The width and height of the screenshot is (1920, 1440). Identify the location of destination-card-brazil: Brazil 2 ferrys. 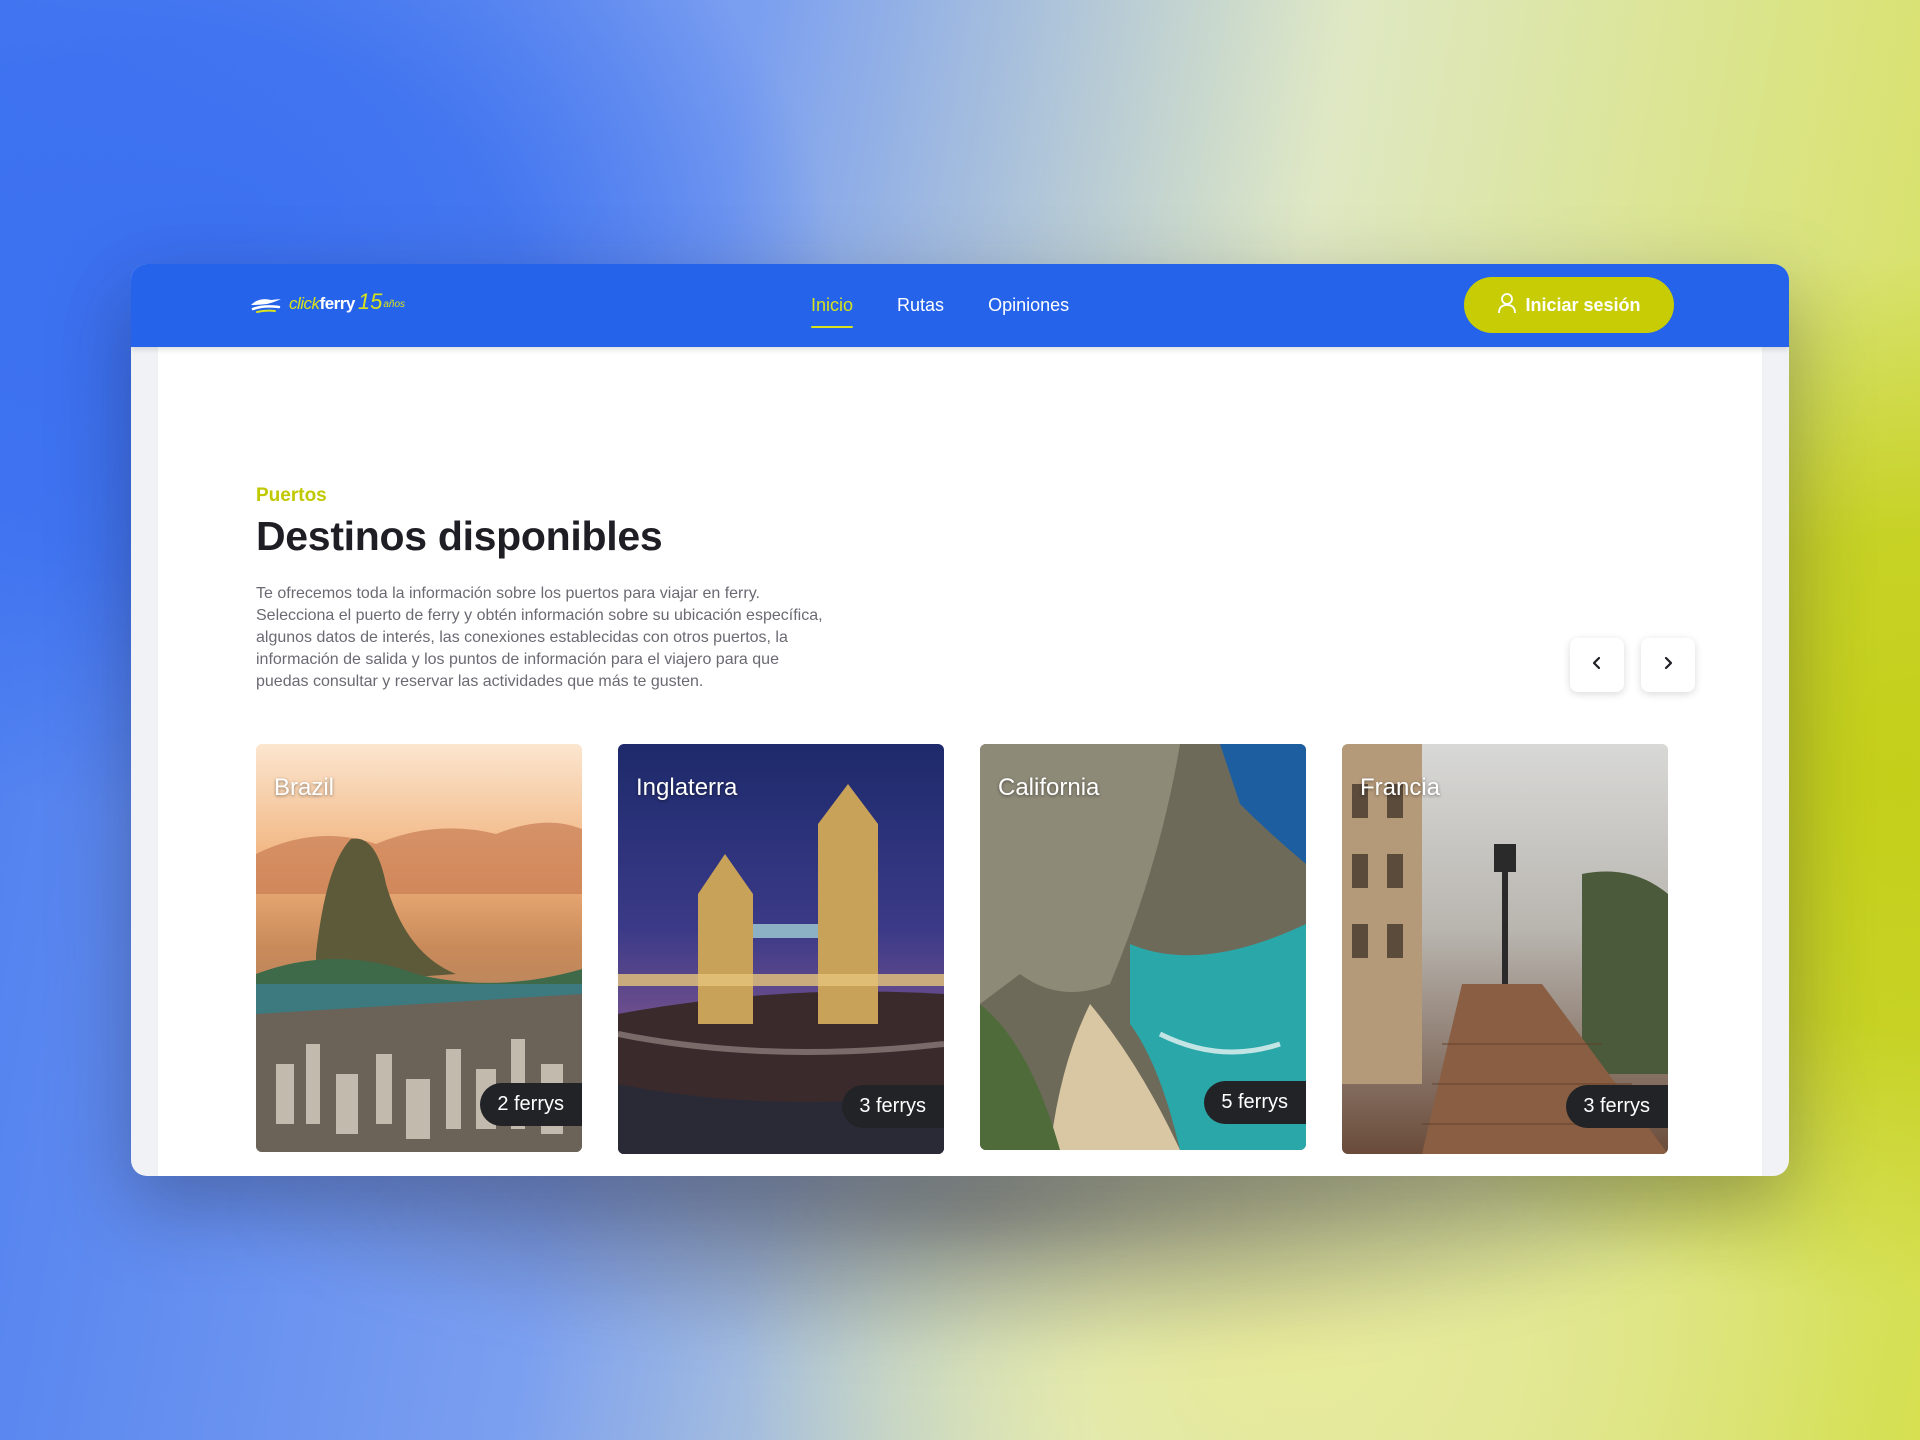
(419, 948).